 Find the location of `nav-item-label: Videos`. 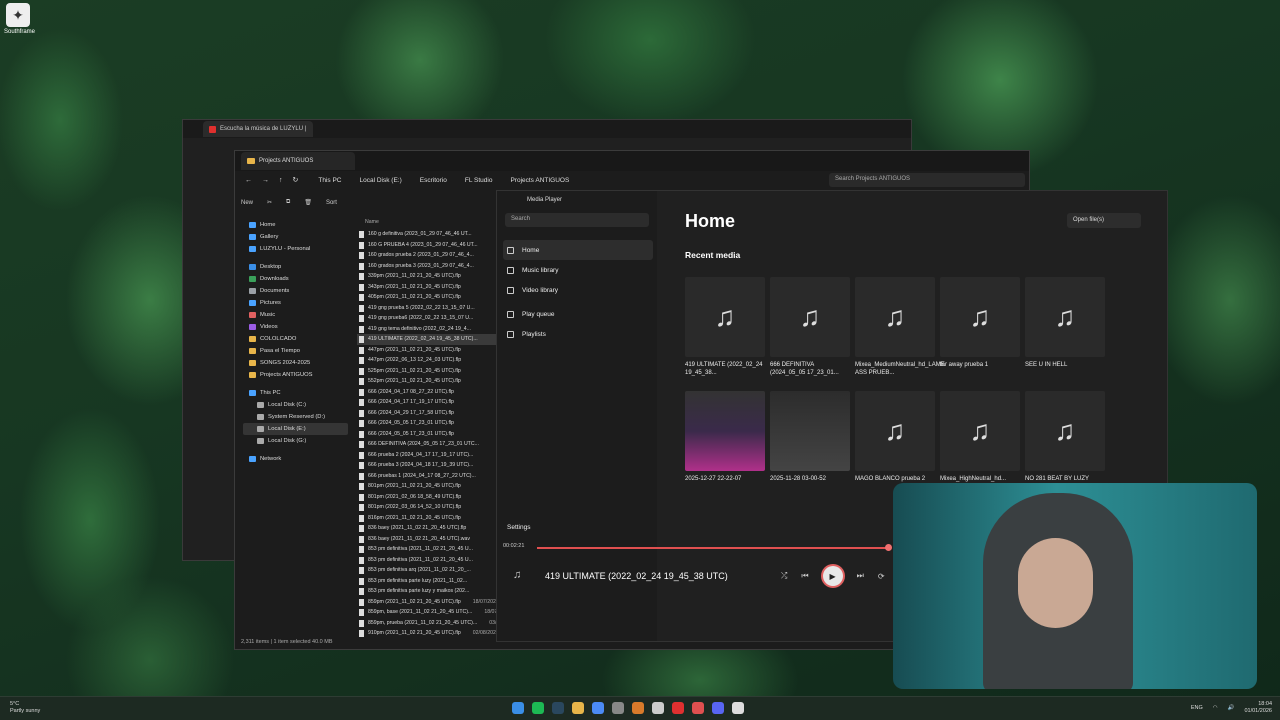

nav-item-label: Videos is located at coordinates (269, 327).